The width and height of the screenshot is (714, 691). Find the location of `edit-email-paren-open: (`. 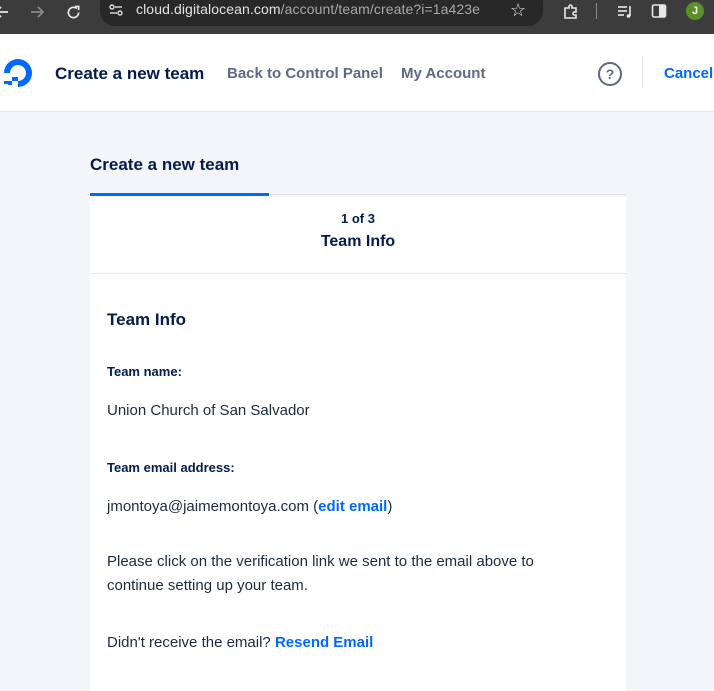

edit-email-paren-open: ( is located at coordinates (313, 506).